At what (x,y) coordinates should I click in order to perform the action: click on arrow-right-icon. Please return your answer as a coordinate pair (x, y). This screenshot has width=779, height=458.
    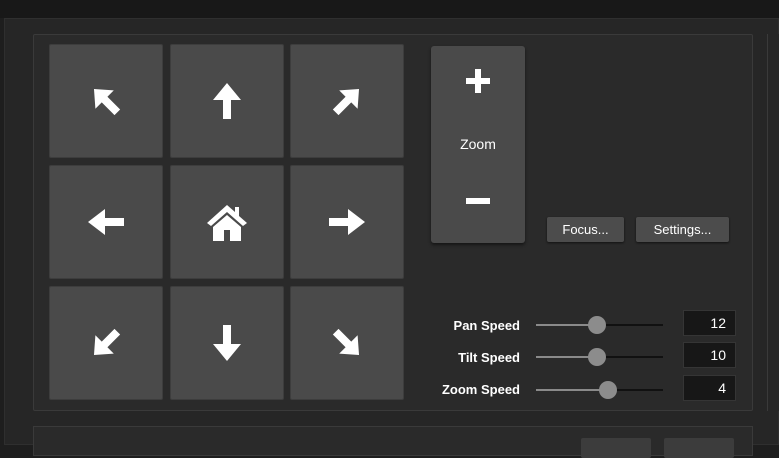
    Looking at the image, I should click on (347, 222).